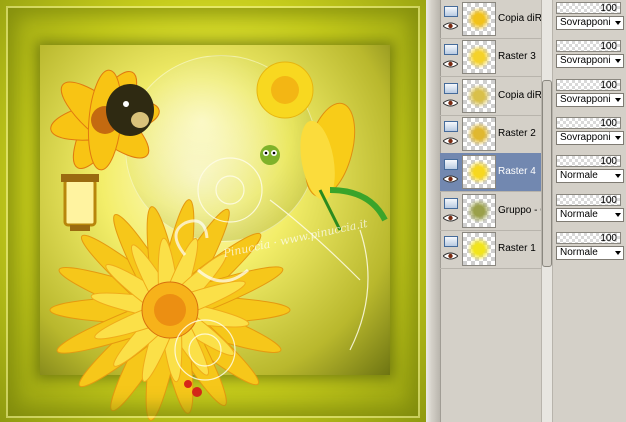 This screenshot has width=626, height=422. I want to click on layer-row: Gruppo - C, so click(496, 211).